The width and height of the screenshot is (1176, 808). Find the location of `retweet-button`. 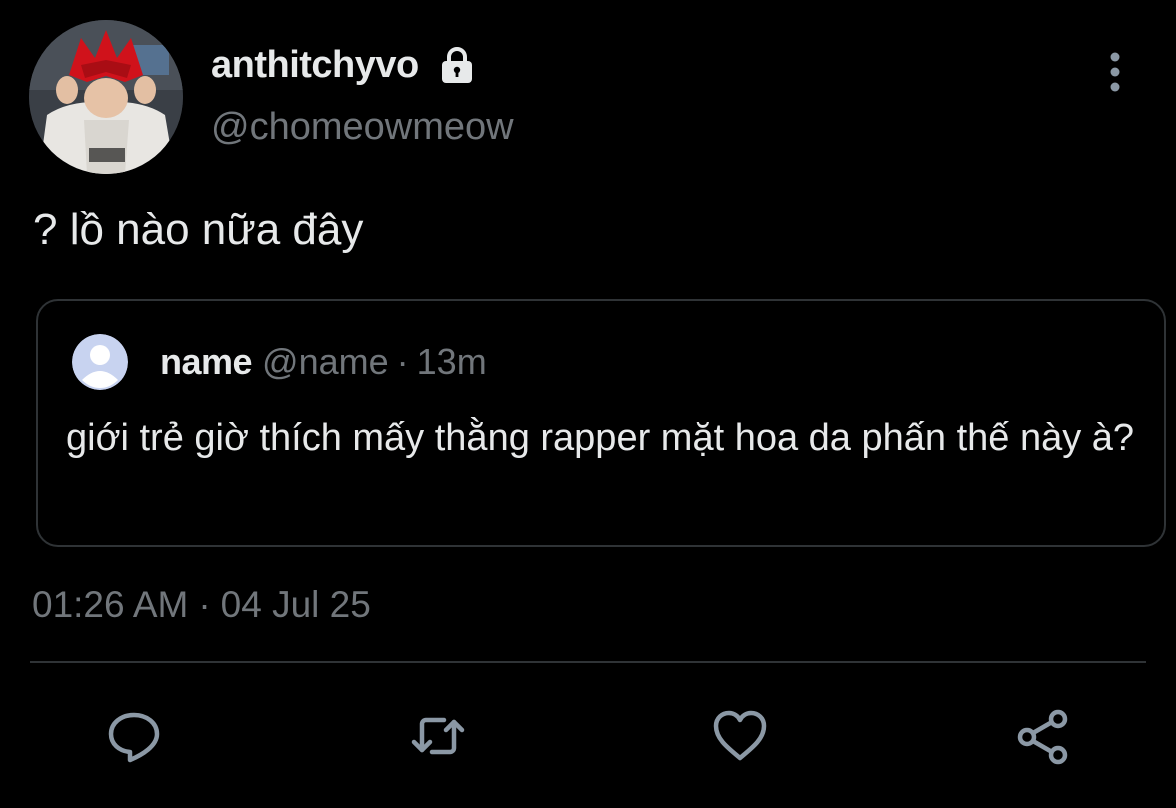

retweet-button is located at coordinates (438, 736).